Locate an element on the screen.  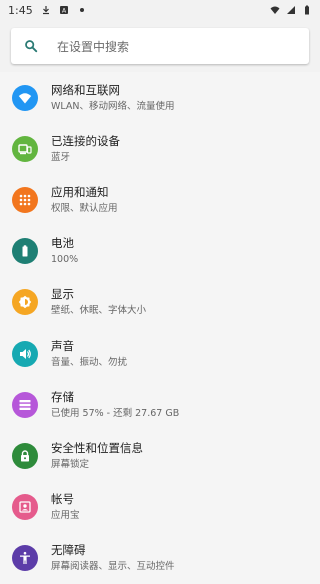
settings-item-apps: 应用和通知 权限、默认应用 is located at coordinates (160, 199).